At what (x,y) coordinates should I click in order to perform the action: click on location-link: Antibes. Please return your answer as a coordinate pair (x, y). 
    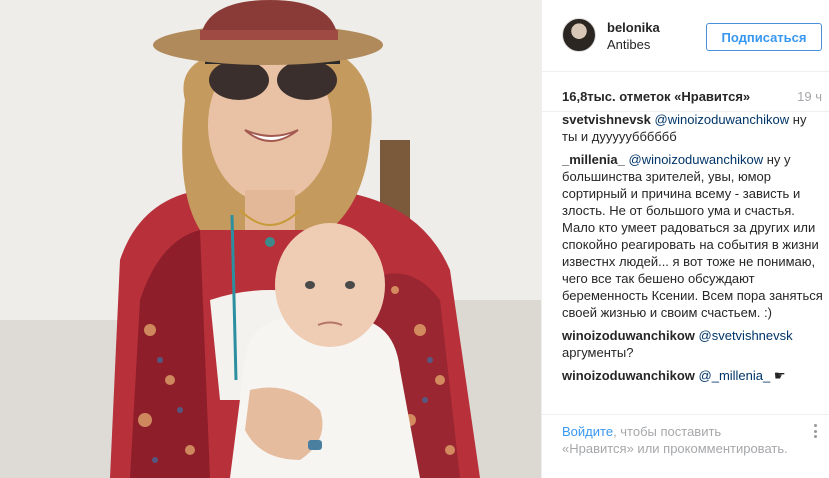
    Looking at the image, I should click on (628, 44).